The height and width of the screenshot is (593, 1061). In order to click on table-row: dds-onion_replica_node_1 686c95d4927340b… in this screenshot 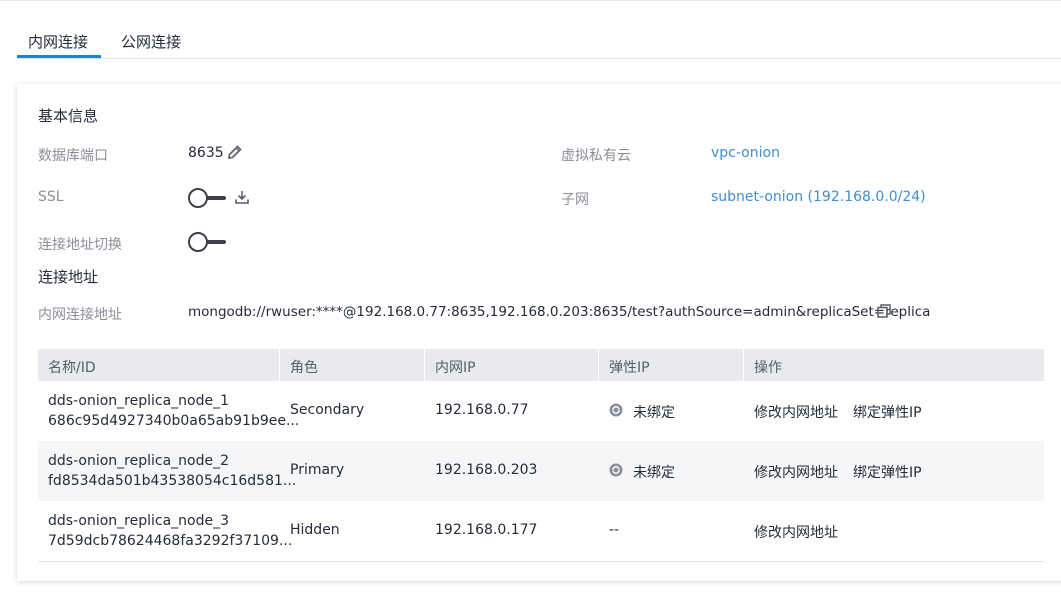, I will do `click(541, 411)`.